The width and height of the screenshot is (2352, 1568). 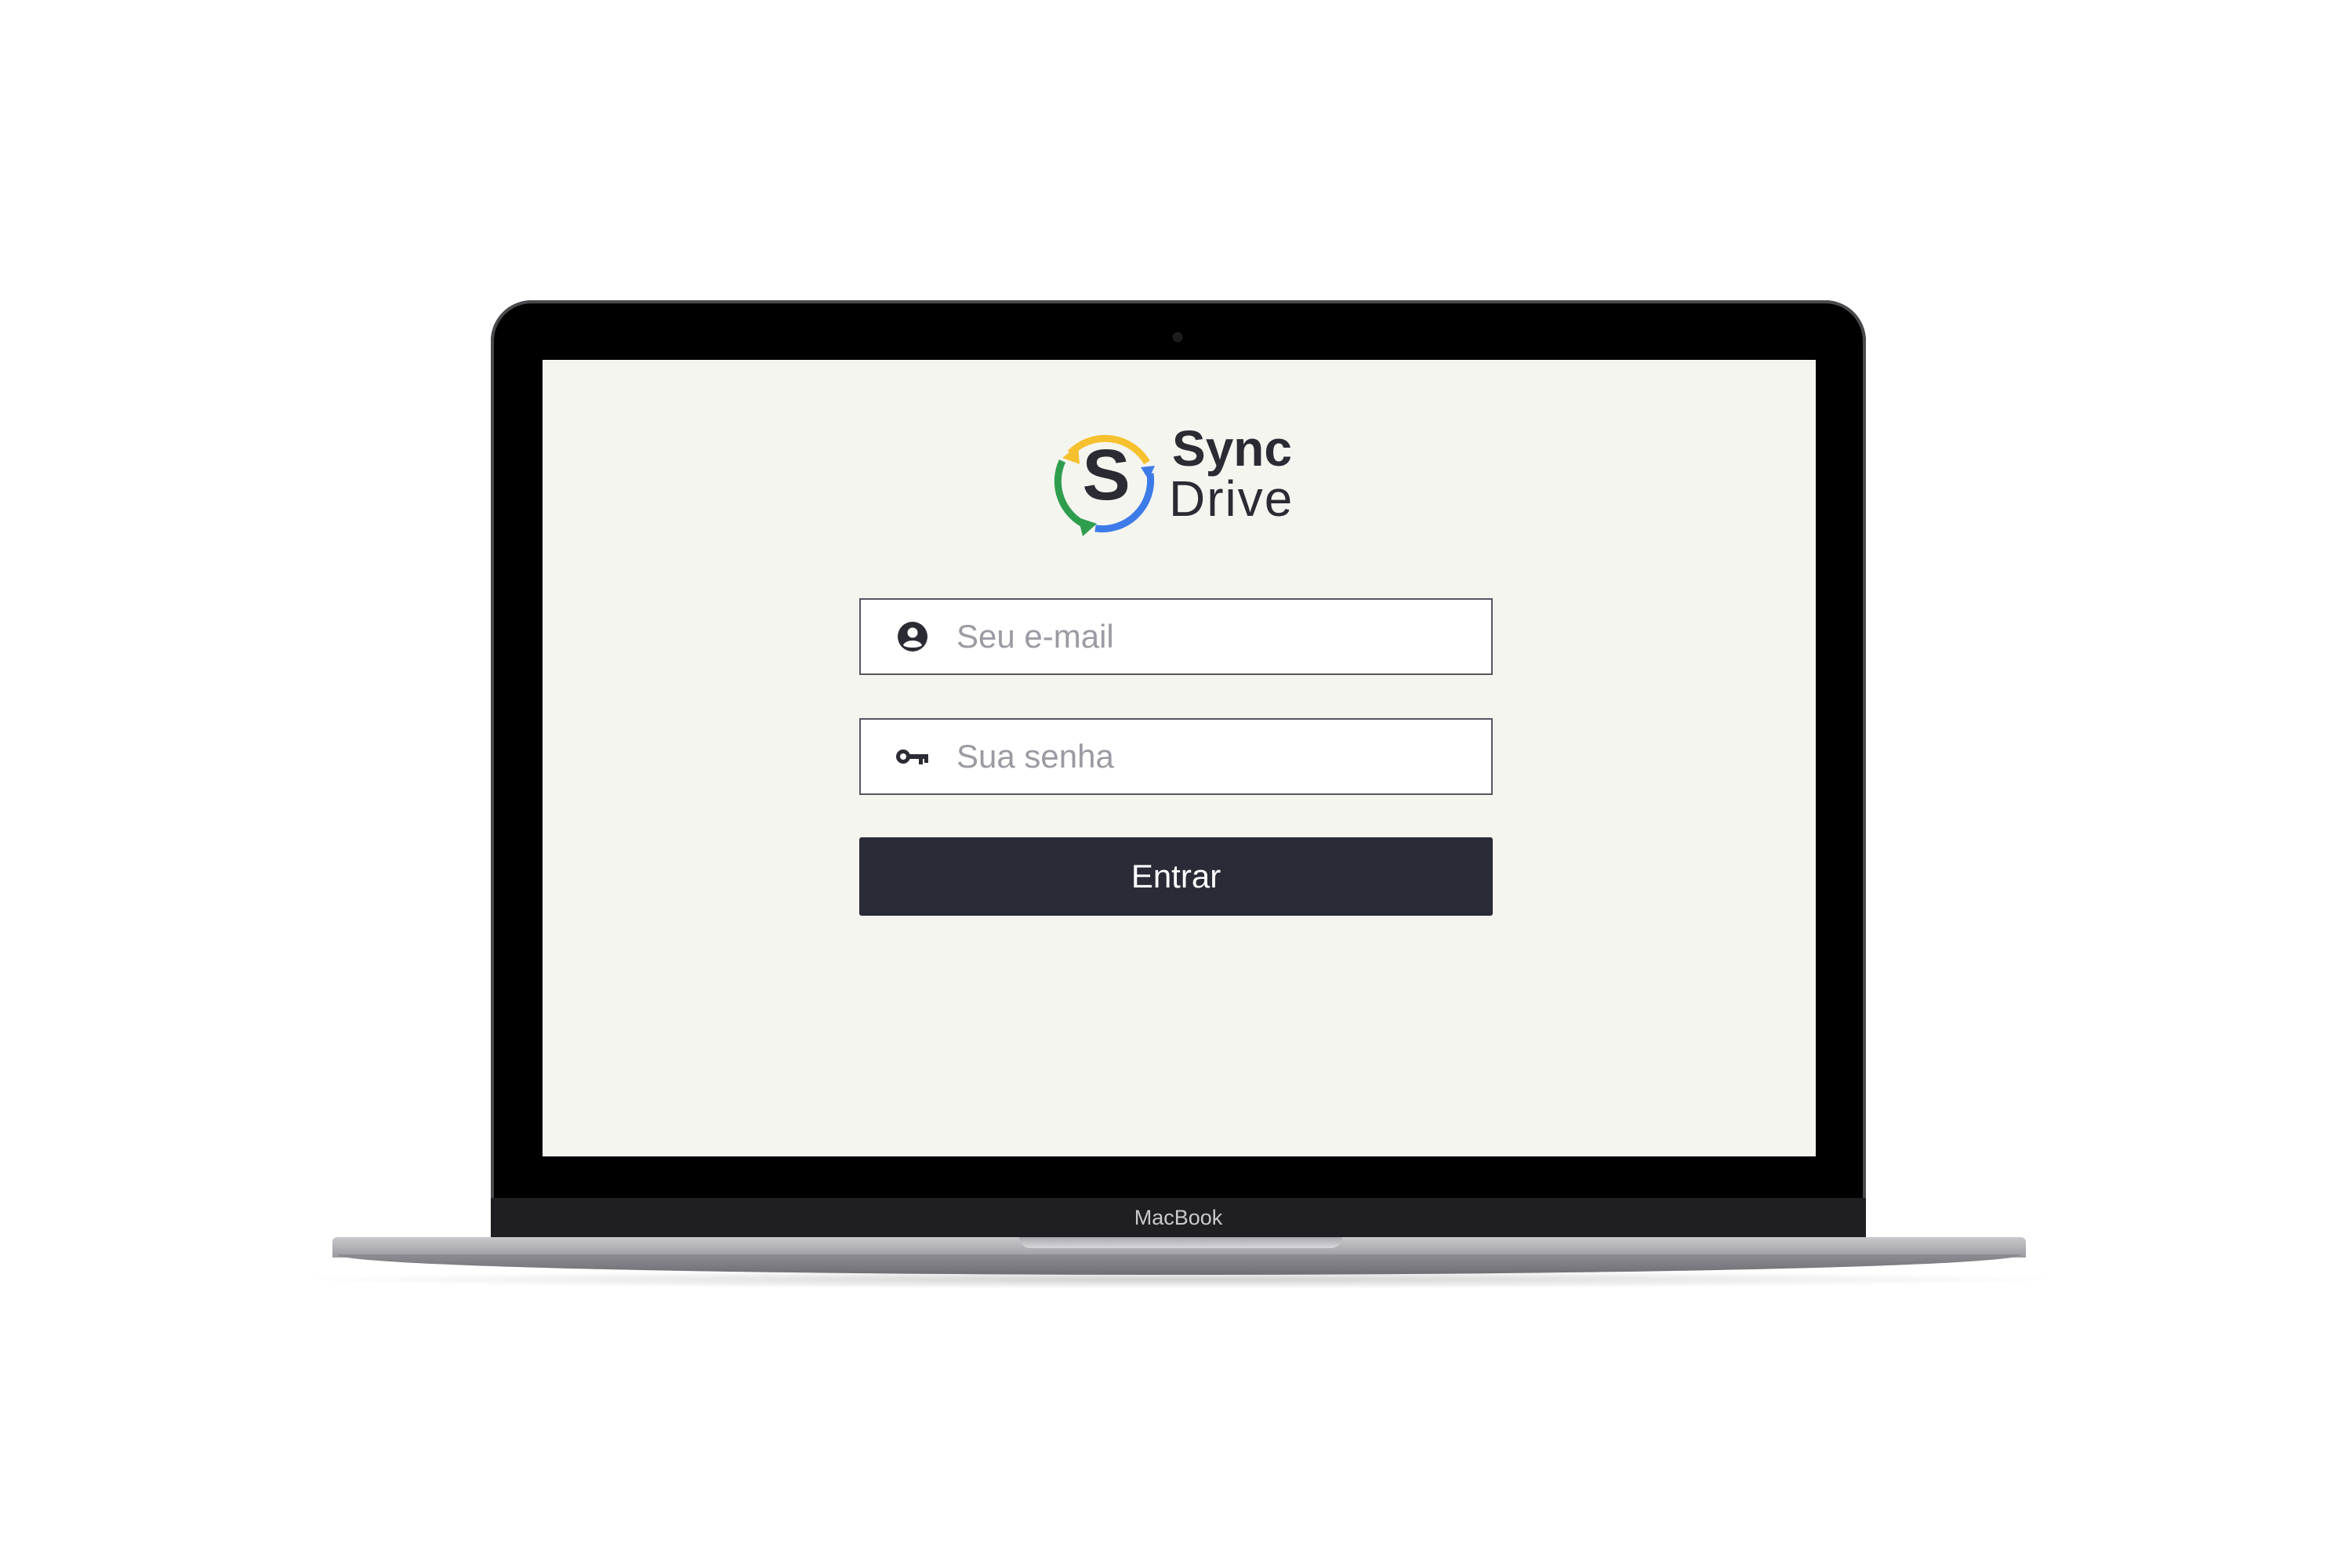 I want to click on email-input, so click(x=1223, y=636).